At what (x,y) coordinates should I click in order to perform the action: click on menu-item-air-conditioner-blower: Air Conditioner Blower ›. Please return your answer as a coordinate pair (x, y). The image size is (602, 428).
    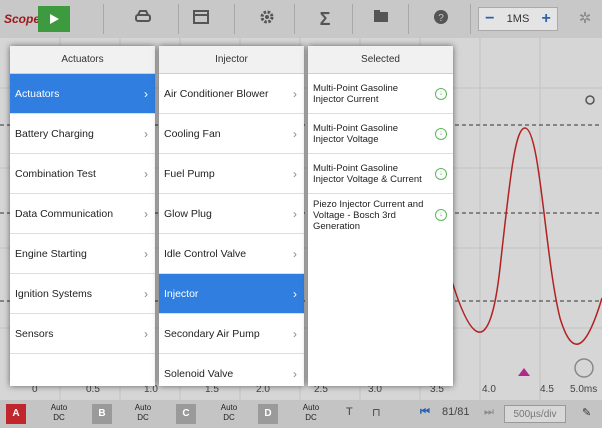
    Looking at the image, I should click on (231, 94).